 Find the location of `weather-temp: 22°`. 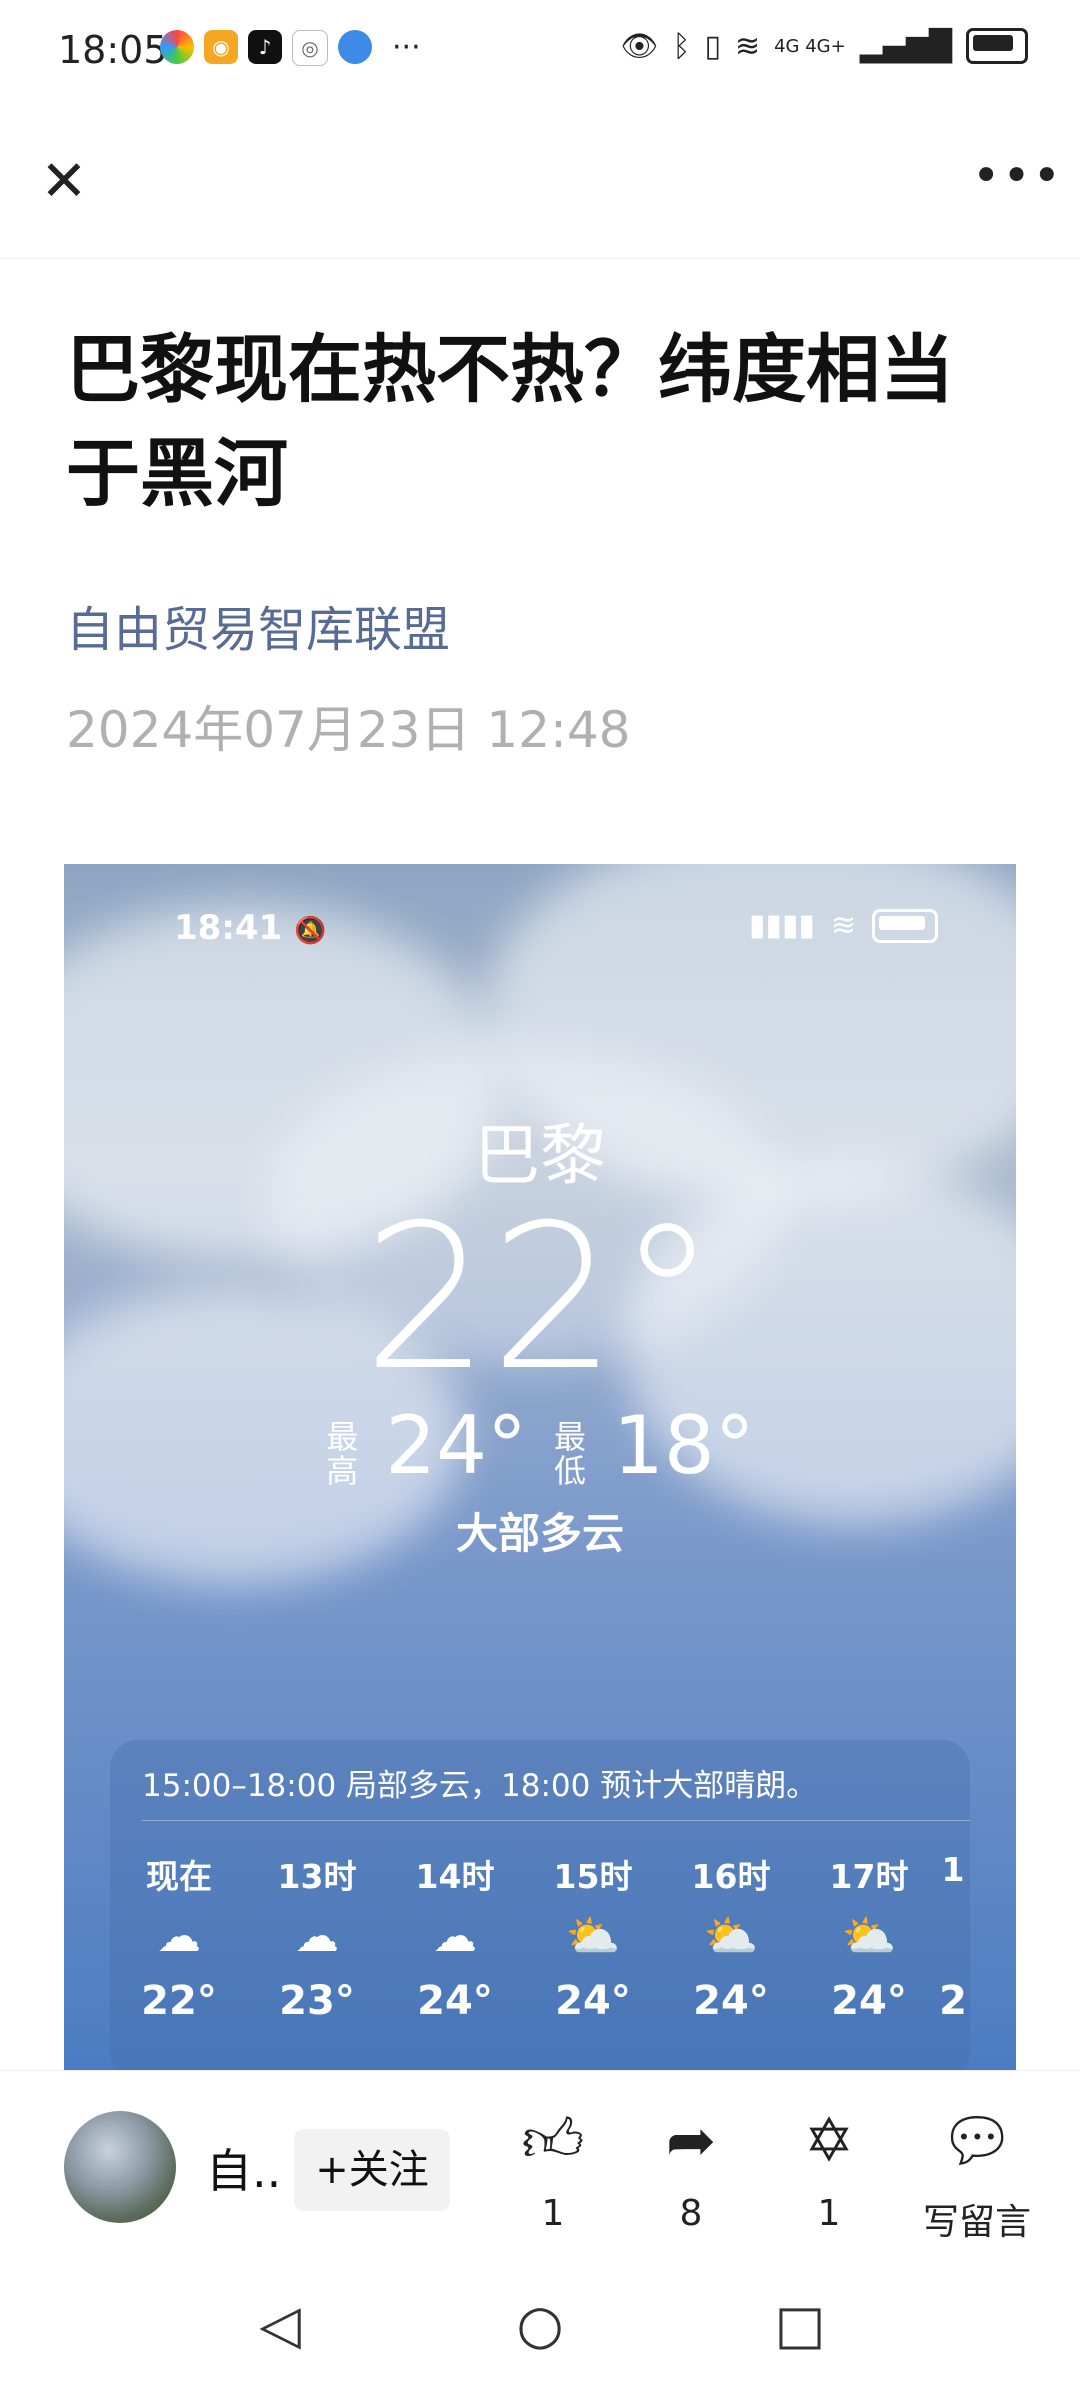

weather-temp: 22° is located at coordinates (540, 1298).